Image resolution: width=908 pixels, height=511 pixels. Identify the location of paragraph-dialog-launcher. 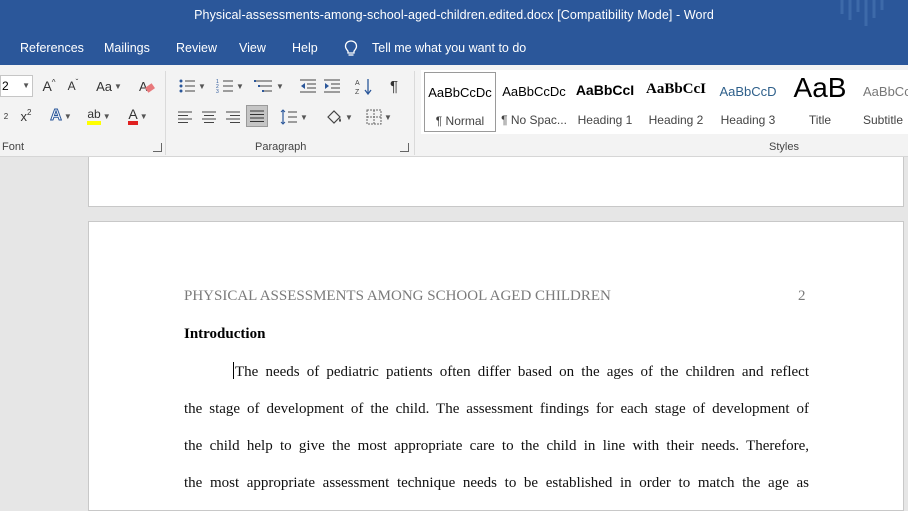
(404, 147).